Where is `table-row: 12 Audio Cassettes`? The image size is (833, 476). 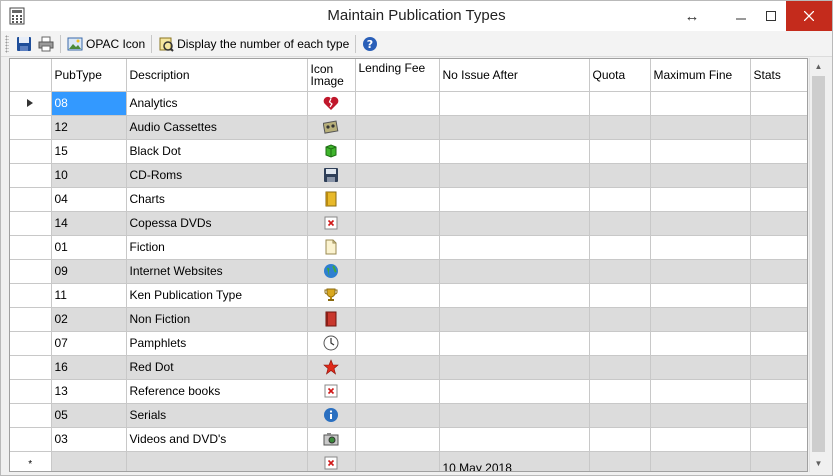 table-row: 12 Audio Cassettes is located at coordinates (408, 127).